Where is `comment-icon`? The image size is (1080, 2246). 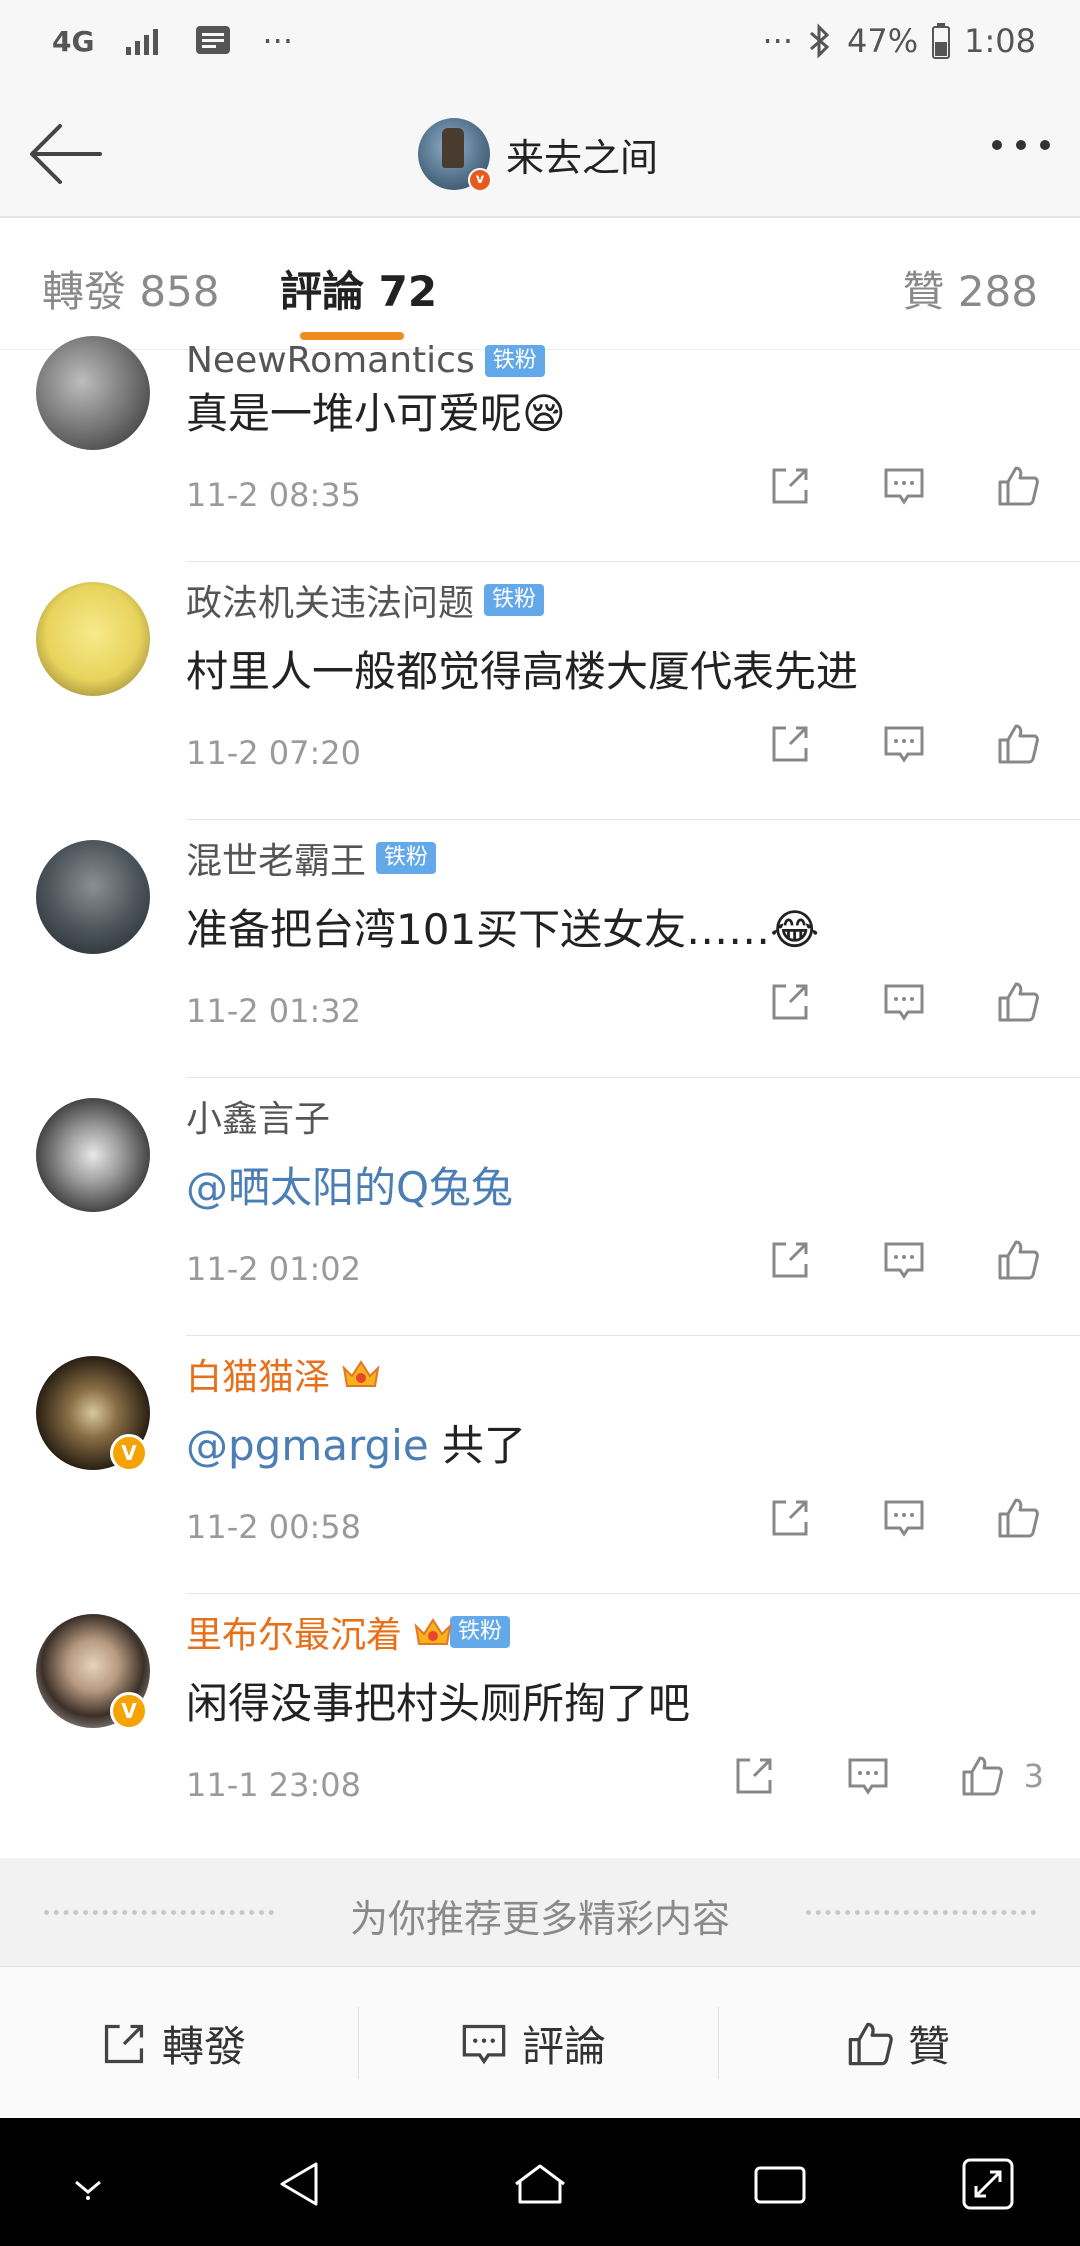
comment-icon is located at coordinates (484, 2044).